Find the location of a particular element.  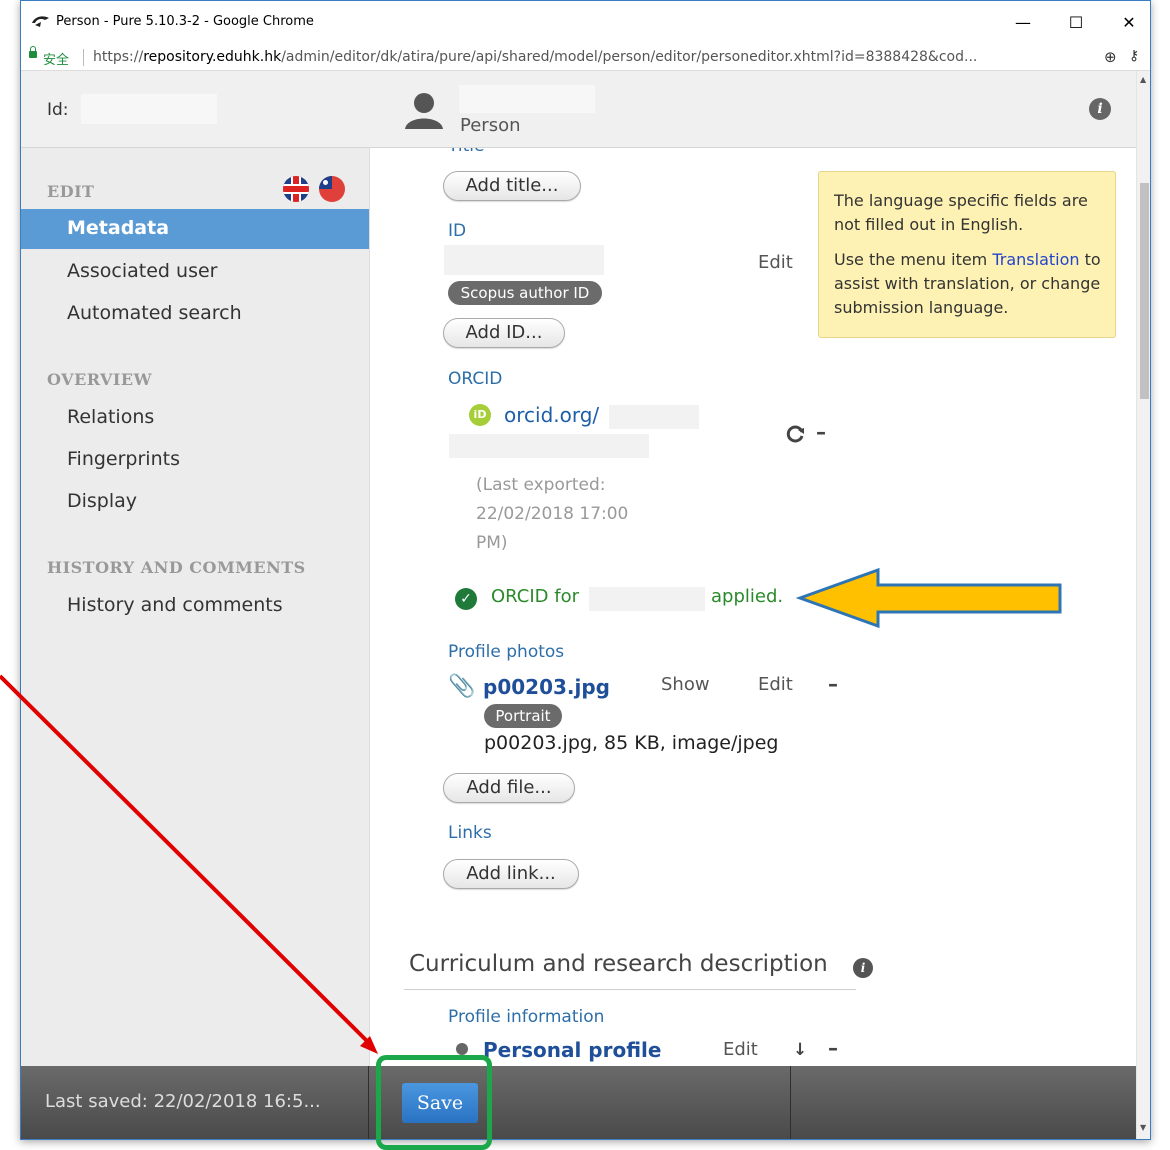

address-separator is located at coordinates (83, 57).